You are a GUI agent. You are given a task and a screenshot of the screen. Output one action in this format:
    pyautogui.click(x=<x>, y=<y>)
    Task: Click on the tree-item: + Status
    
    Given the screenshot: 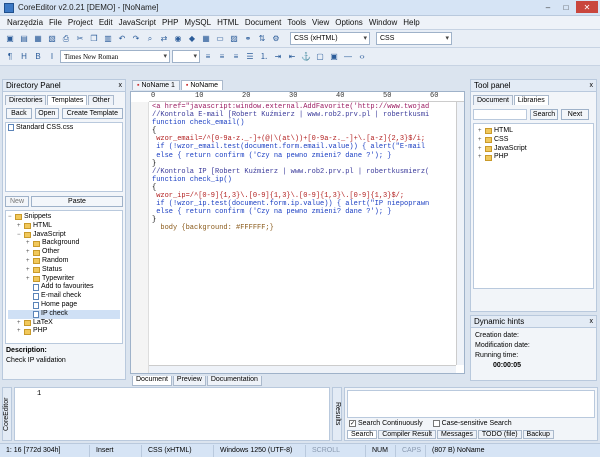 What is the action you would take?
    pyautogui.click(x=64, y=270)
    